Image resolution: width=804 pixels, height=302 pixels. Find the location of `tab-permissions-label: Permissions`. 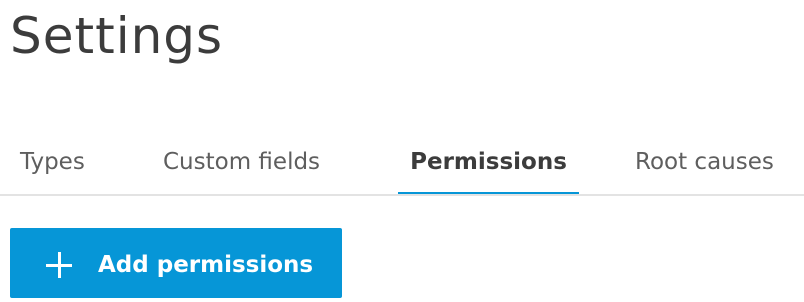

tab-permissions-label: Permissions is located at coordinates (488, 162).